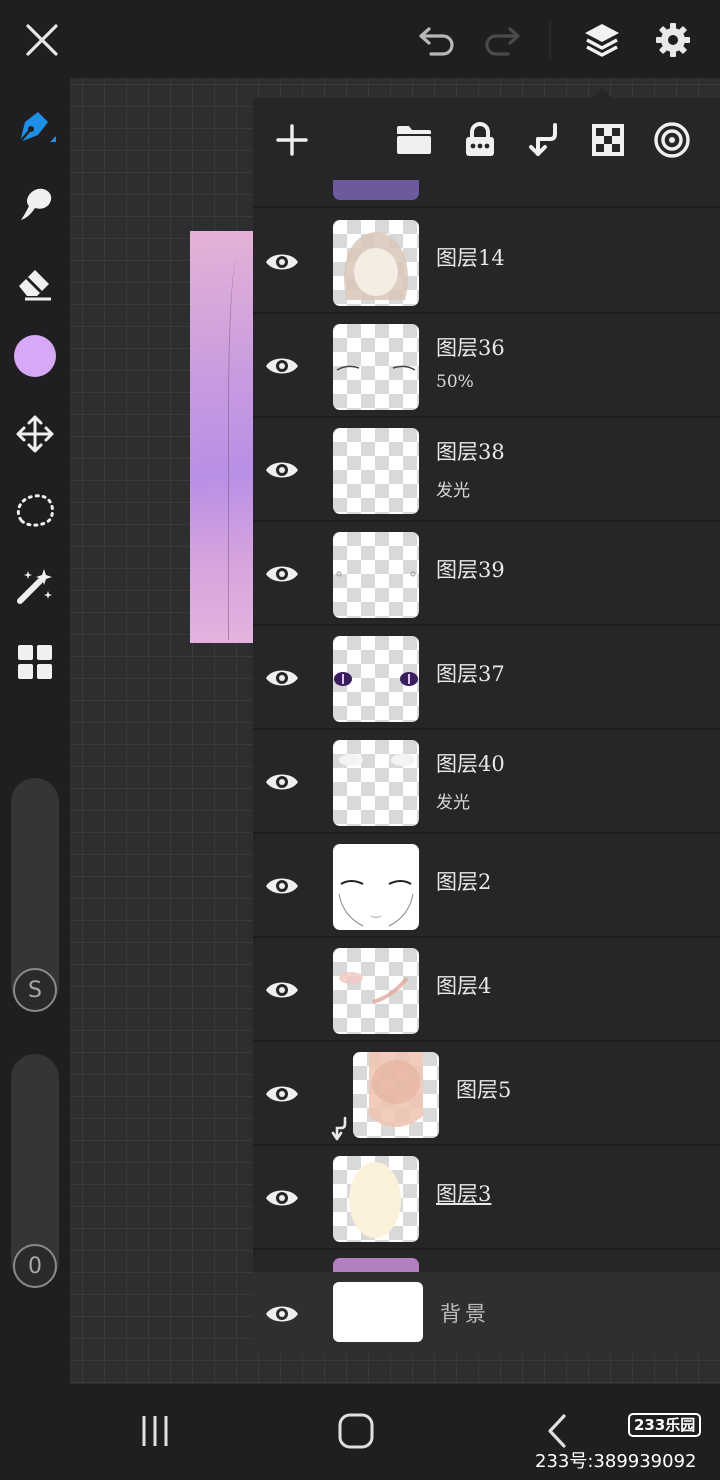 The height and width of the screenshot is (1480, 720). Describe the element at coordinates (339, 1128) in the screenshot. I see `clipping-mask-icon` at that location.